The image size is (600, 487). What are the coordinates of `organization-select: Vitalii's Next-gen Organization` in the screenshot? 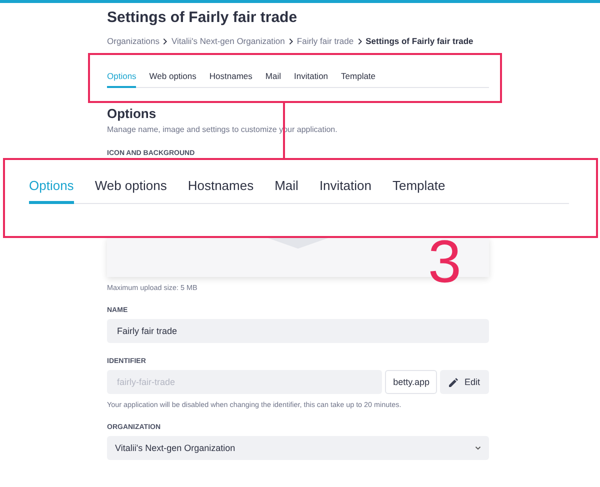 It's located at (298, 448).